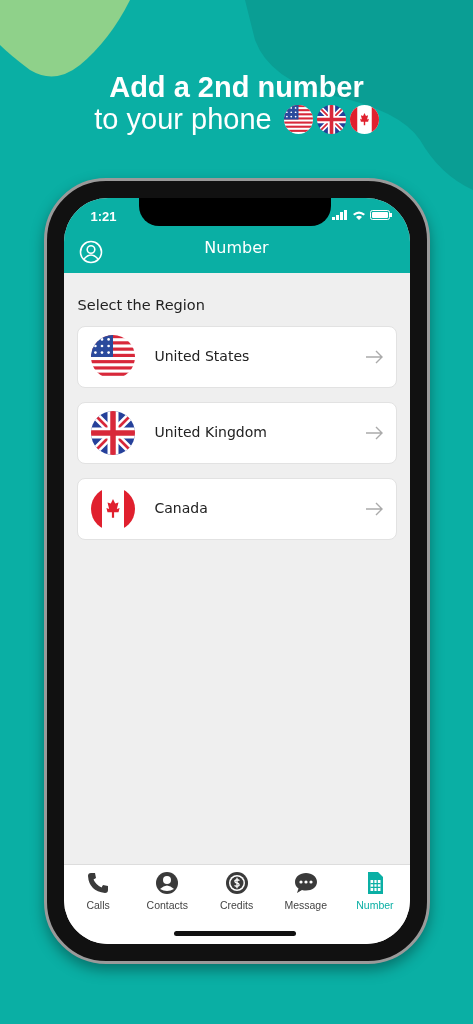  Describe the element at coordinates (358, 214) in the screenshot. I see `wifi-icon` at that location.